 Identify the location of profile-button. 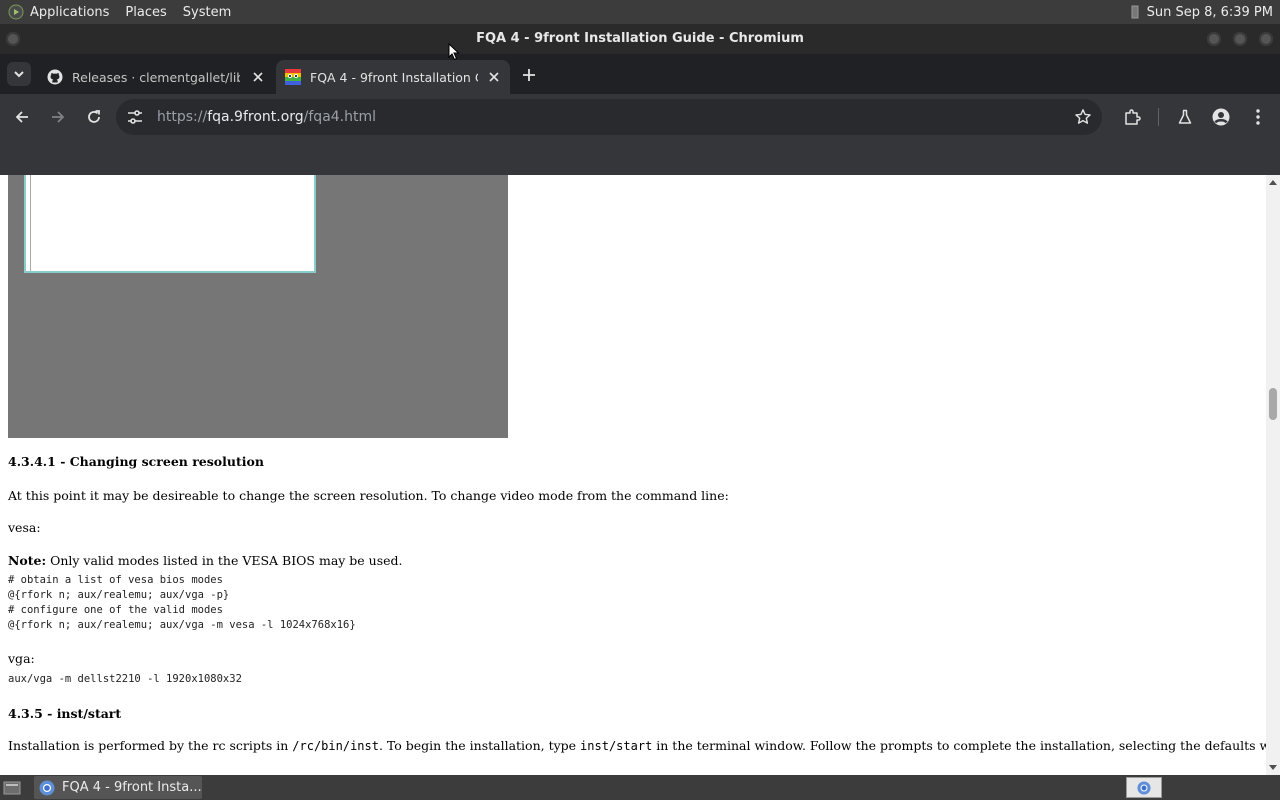
(1221, 117).